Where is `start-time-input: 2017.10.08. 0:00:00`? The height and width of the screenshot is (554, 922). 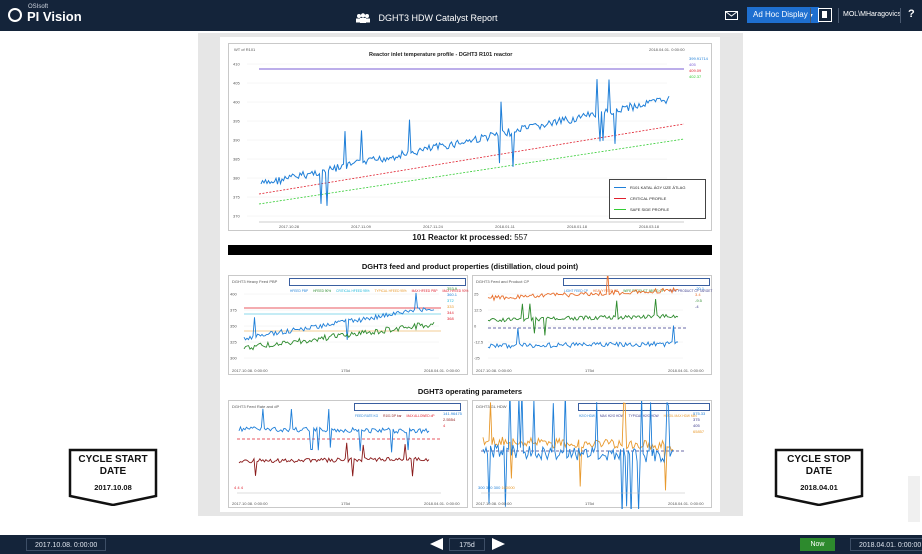
start-time-input: 2017.10.08. 0:00:00 is located at coordinates (66, 544).